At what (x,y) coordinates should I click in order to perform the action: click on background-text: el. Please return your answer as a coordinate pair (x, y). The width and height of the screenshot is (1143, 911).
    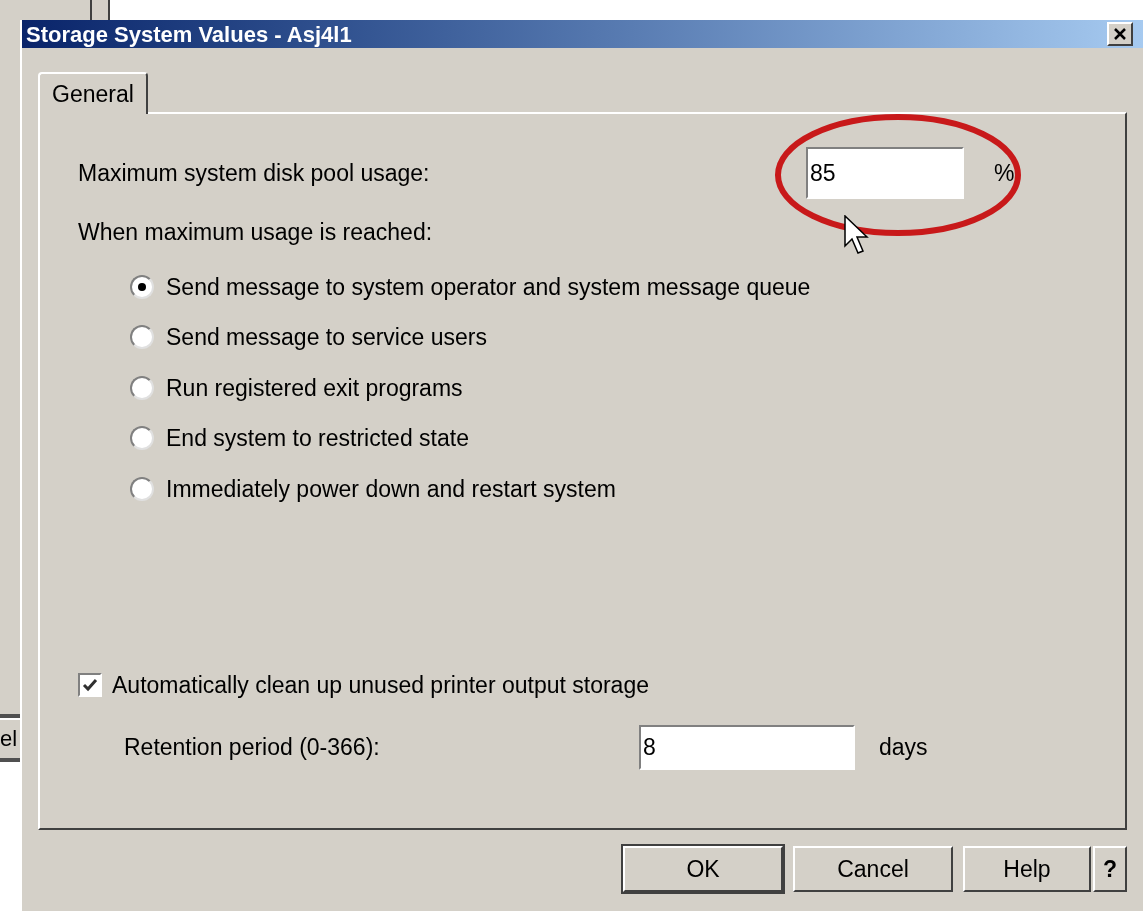
    Looking at the image, I should click on (9, 738).